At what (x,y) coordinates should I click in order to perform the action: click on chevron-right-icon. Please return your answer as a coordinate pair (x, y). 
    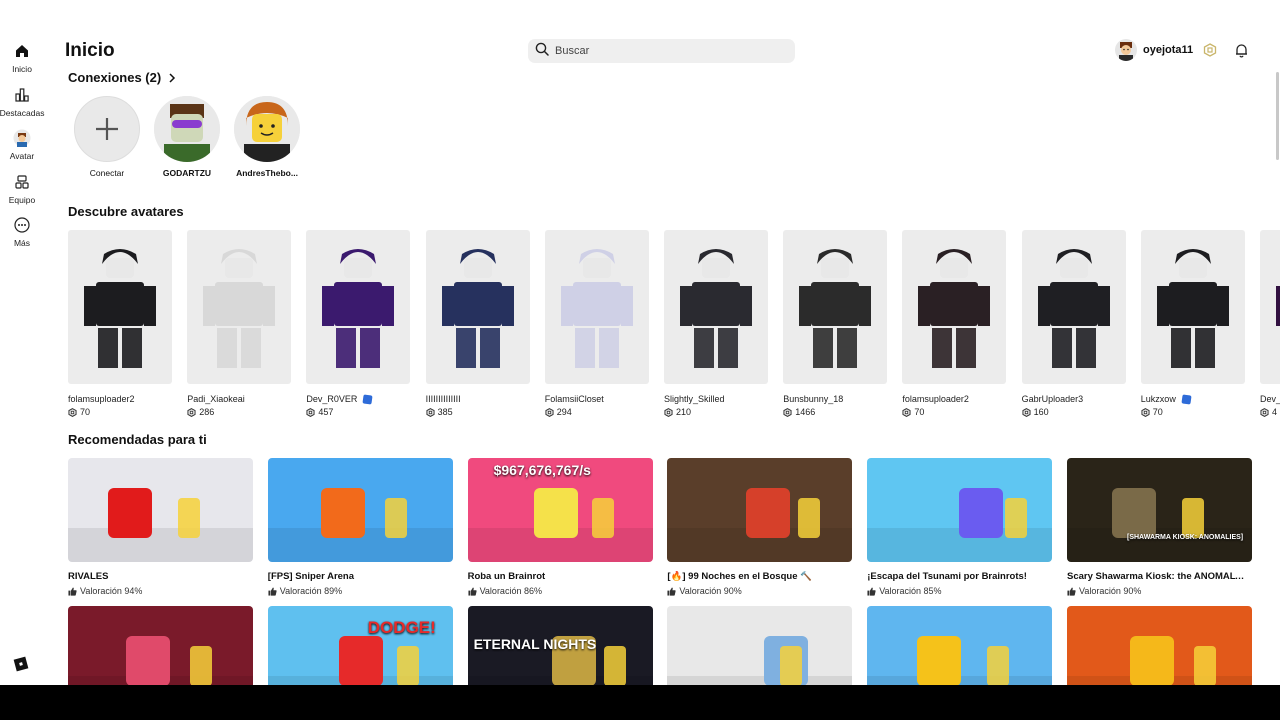
    Looking at the image, I should click on (172, 77).